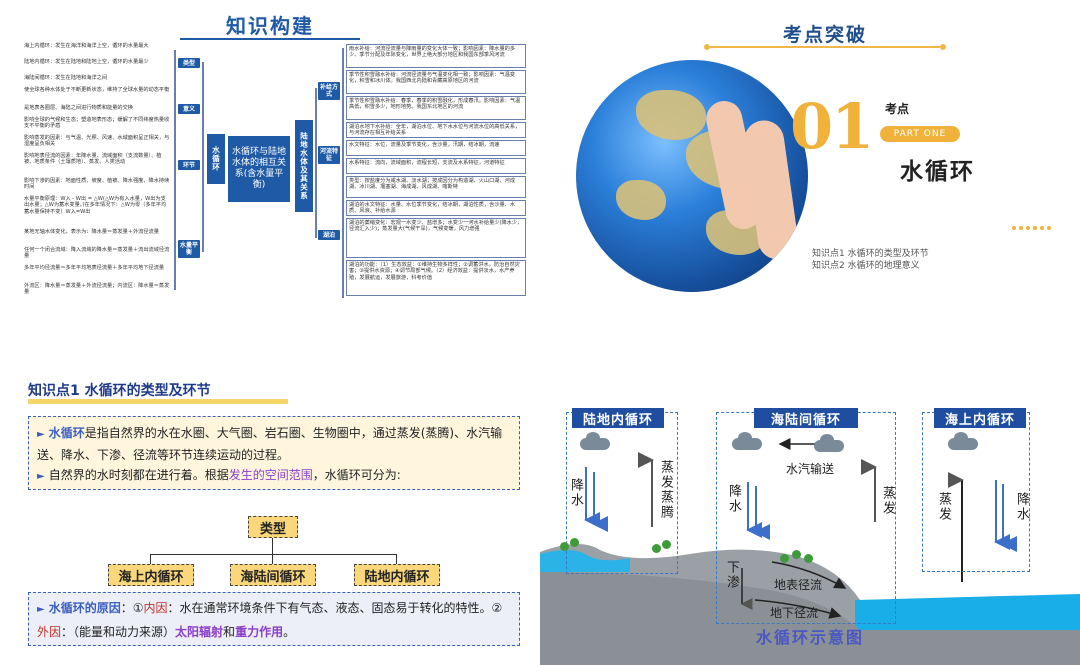 Image resolution: width=1080 pixels, height=665 pixels. I want to click on definition-line-2: ► 自然界的水时刻都在进行着。根据发生的空间范围，水循环可分为:, so click(274, 476).